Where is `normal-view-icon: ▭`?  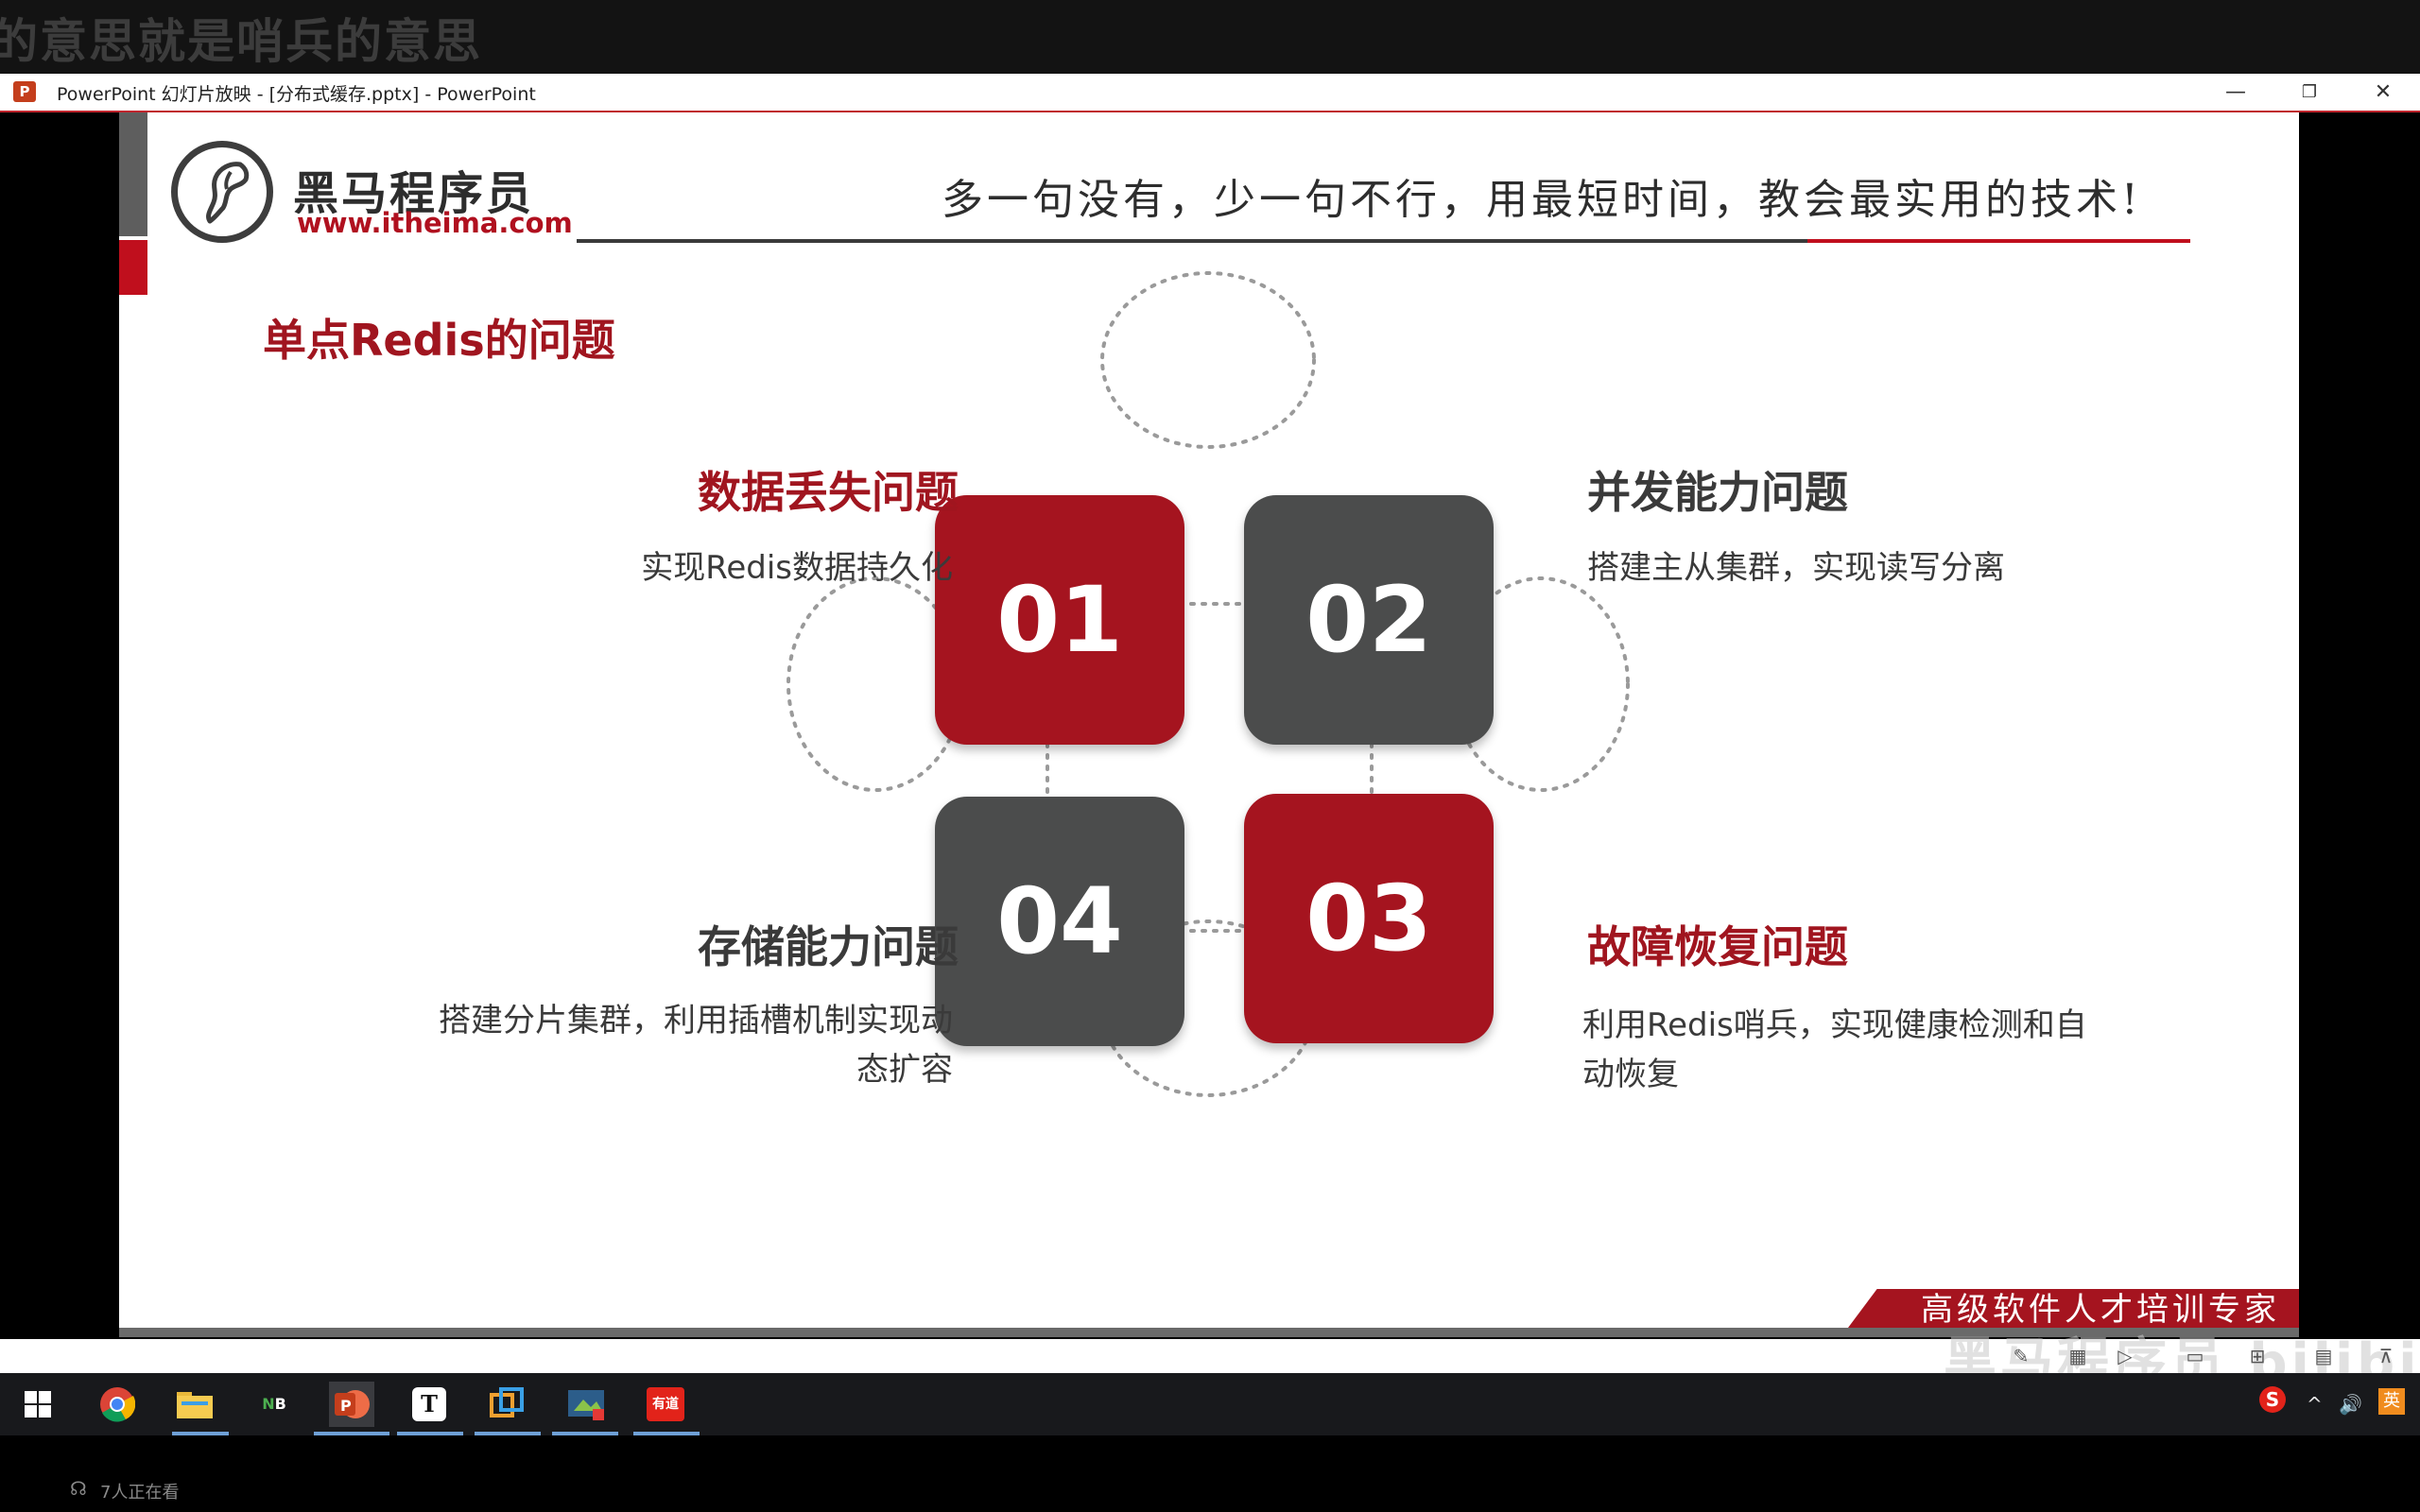 normal-view-icon: ▭ is located at coordinates (2195, 1356).